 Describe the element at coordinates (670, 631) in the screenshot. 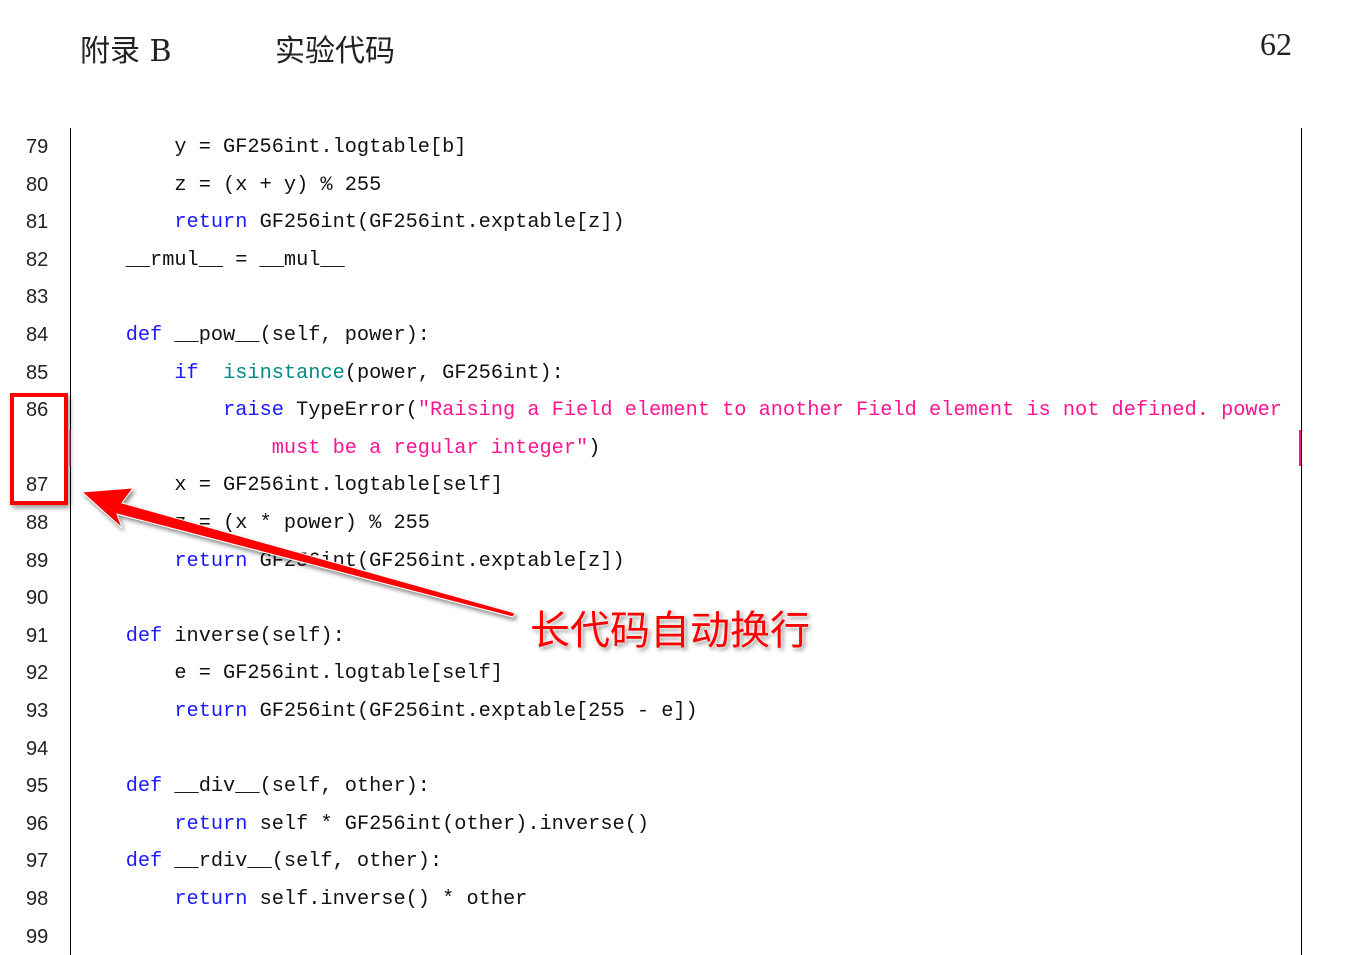

I see `annotation-callout: 长代码自动换行` at that location.